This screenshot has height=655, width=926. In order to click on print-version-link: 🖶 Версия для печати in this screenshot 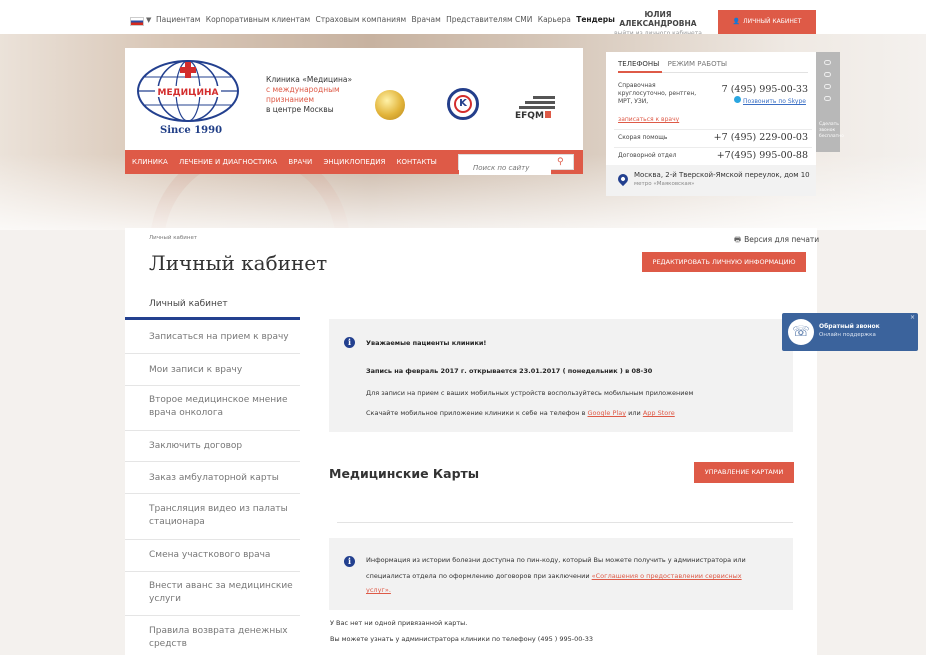, I will do `click(776, 240)`.